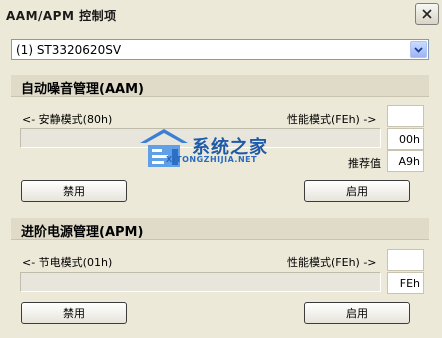 The image size is (442, 338). I want to click on apm-performance-label: 性能模式(FEh) ->, so click(332, 262).